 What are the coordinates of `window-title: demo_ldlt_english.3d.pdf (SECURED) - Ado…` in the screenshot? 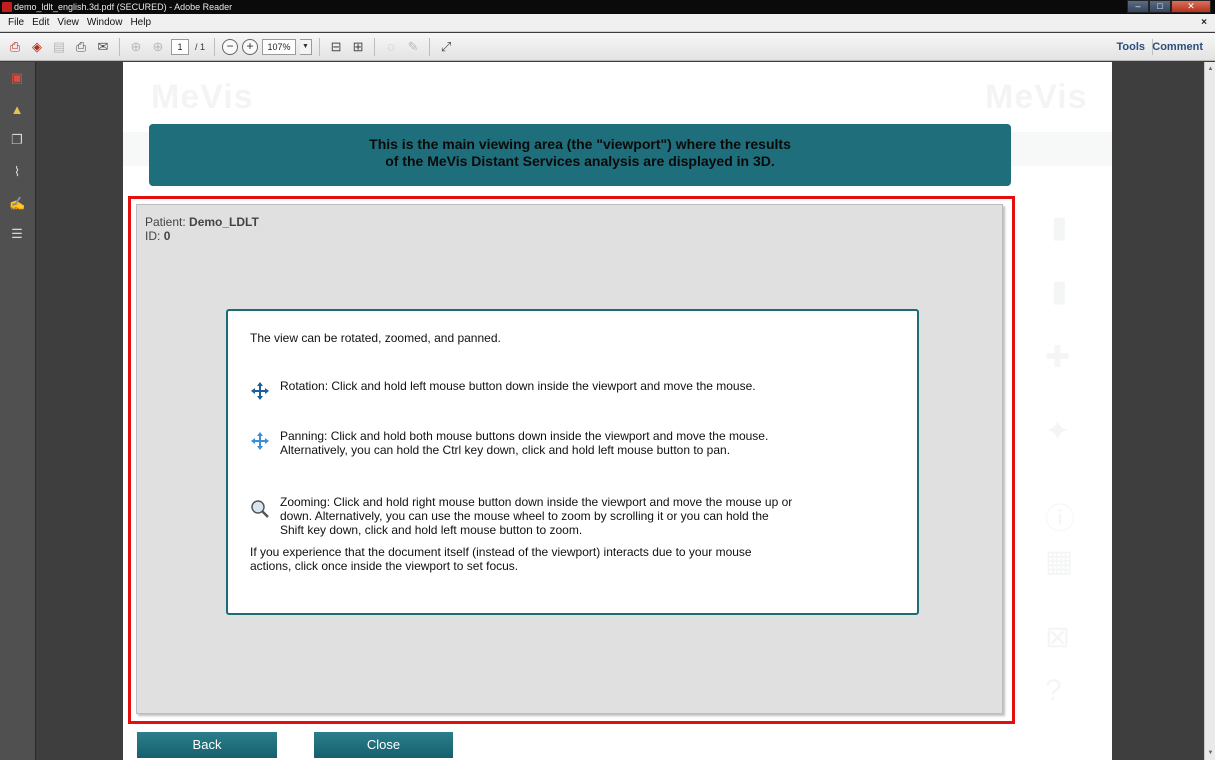 It's located at (123, 7).